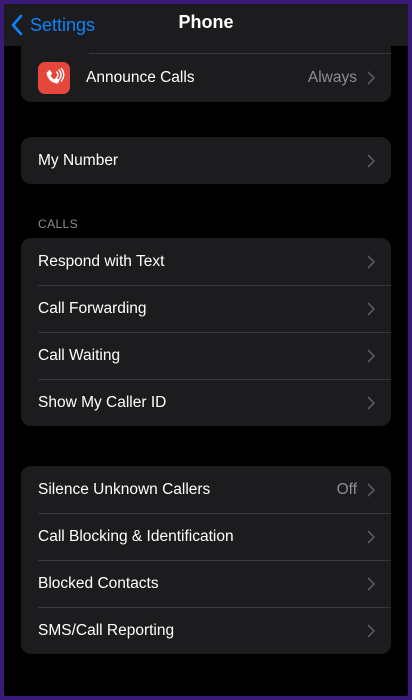  Describe the element at coordinates (206, 261) in the screenshot. I see `respond-with-text-row: Respond with Text` at that location.